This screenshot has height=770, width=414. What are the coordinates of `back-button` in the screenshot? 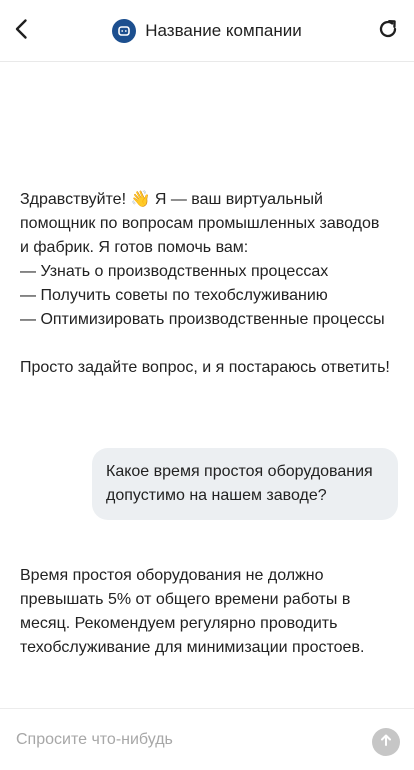 It's located at (22, 31).